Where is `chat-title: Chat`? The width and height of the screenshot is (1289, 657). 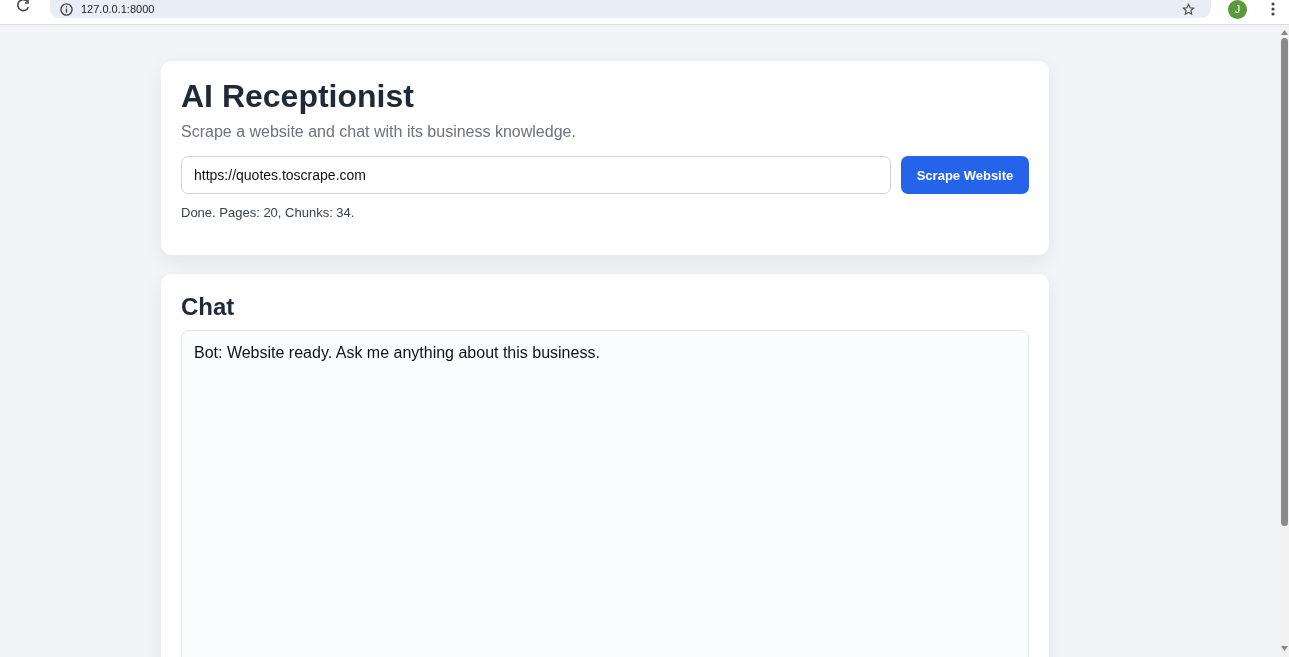 chat-title: Chat is located at coordinates (208, 307).